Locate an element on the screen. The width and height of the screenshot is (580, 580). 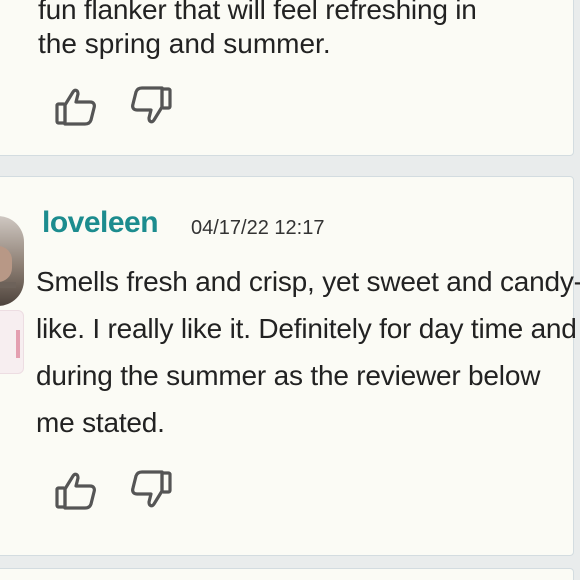
avatar-background-detail is located at coordinates (18, 344).